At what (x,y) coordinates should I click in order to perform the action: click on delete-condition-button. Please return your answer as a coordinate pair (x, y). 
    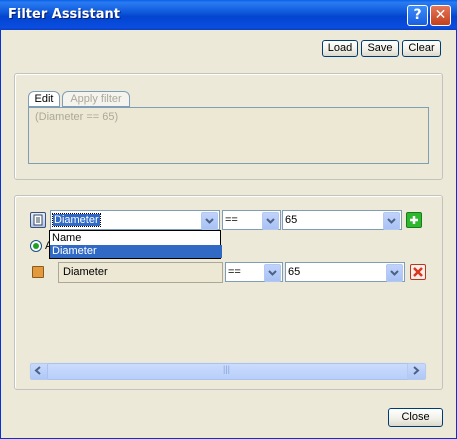
    Looking at the image, I should click on (418, 272).